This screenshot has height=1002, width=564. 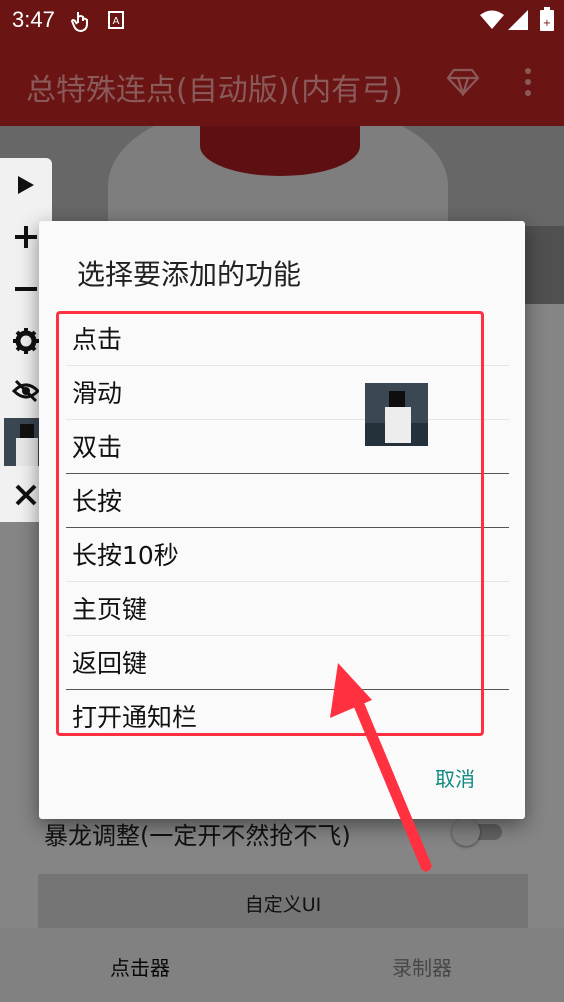 What do you see at coordinates (79, 22) in the screenshot?
I see `touch-icon` at bounding box center [79, 22].